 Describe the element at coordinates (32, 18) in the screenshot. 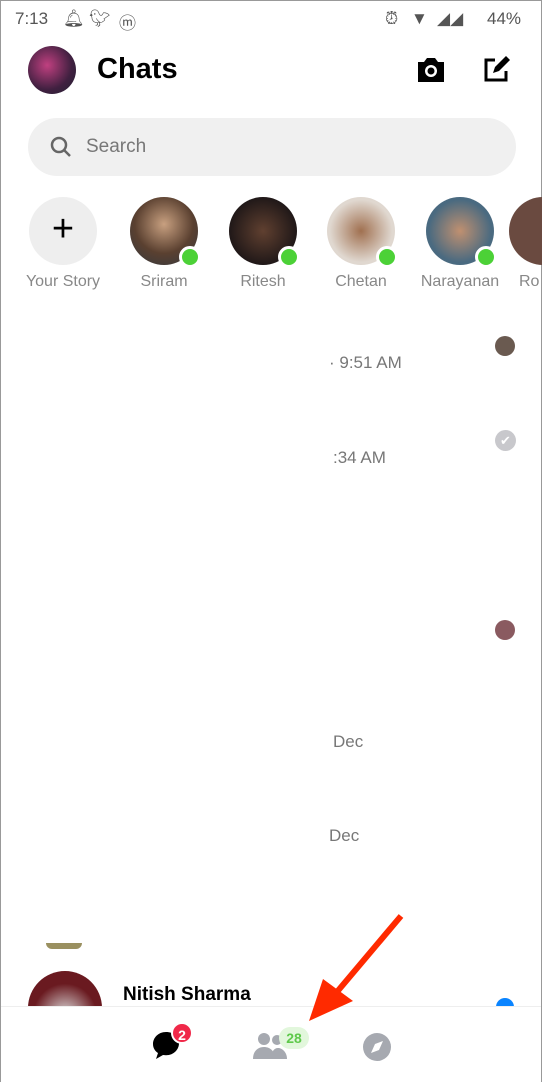

I see `clock: 7:13` at that location.